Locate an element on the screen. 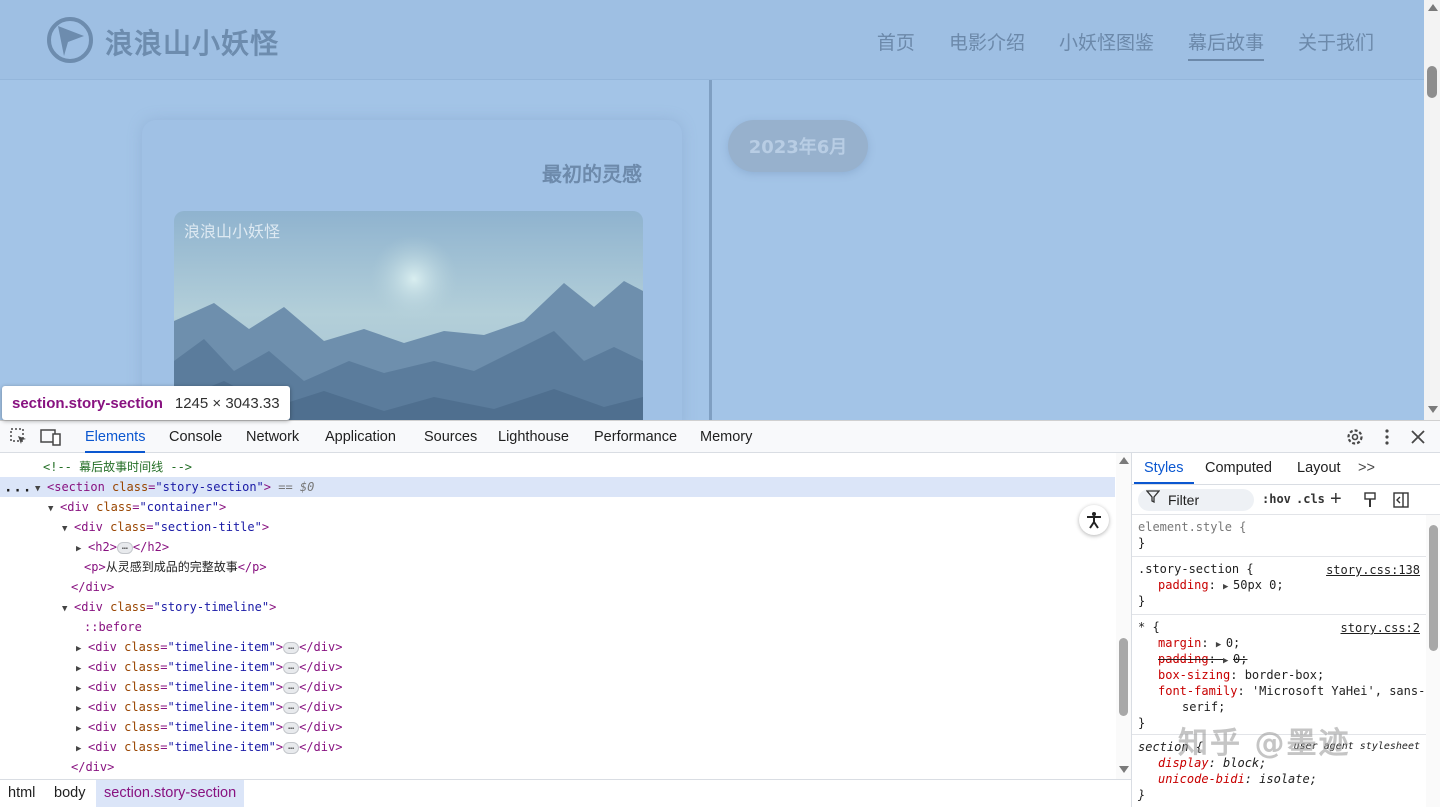  tab-performance: Performance is located at coordinates (635, 437).